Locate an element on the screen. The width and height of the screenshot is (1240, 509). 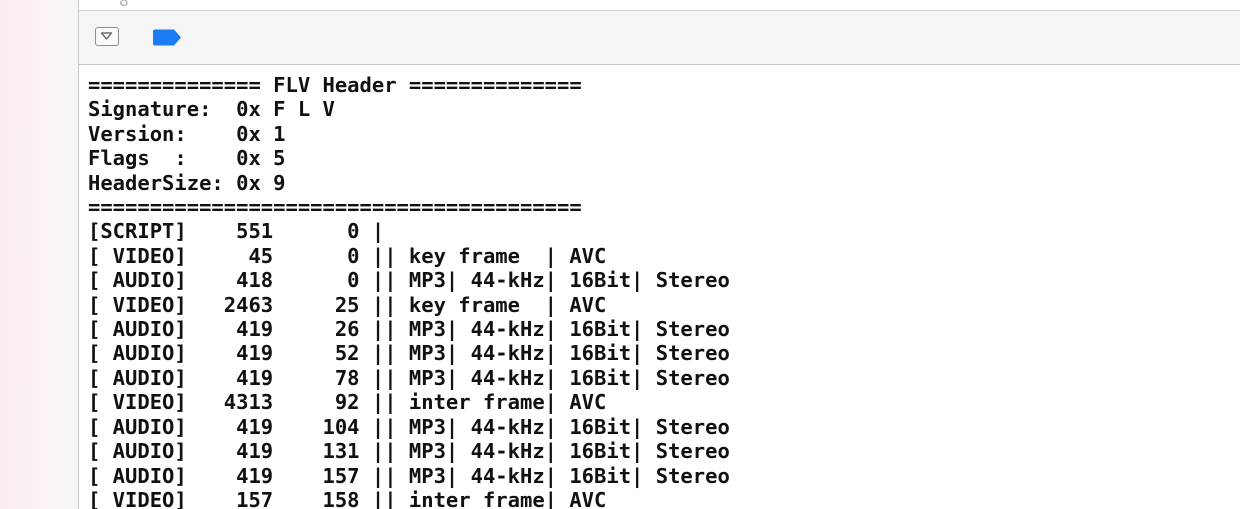
console-line: Flags : 0x 5 is located at coordinates (187, 158).